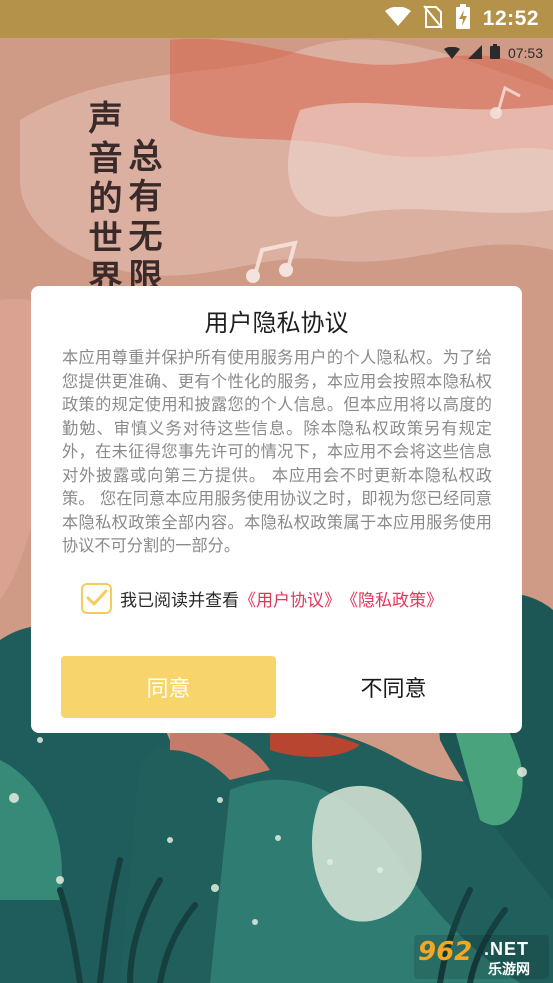 This screenshot has height=983, width=553. What do you see at coordinates (290, 598) in the screenshot?
I see `user-agreement-link: 《用户协议》` at bounding box center [290, 598].